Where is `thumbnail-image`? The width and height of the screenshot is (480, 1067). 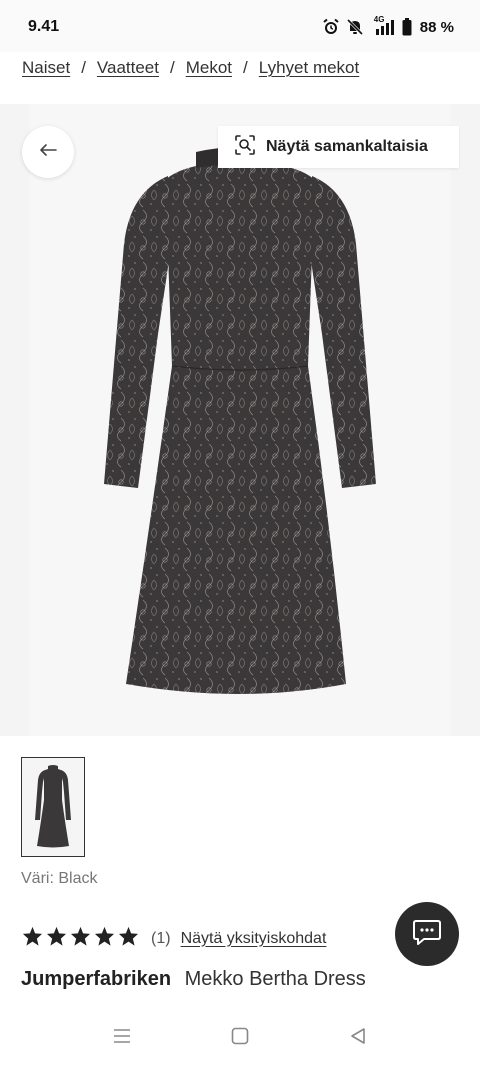 thumbnail-image is located at coordinates (53, 806).